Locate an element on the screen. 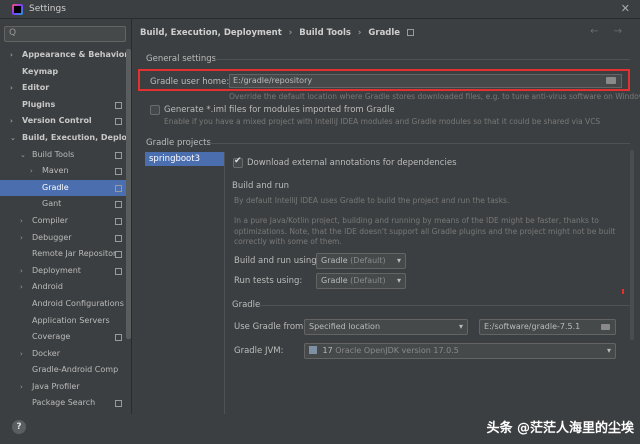  sidebar-item: Keymap is located at coordinates (63, 72).